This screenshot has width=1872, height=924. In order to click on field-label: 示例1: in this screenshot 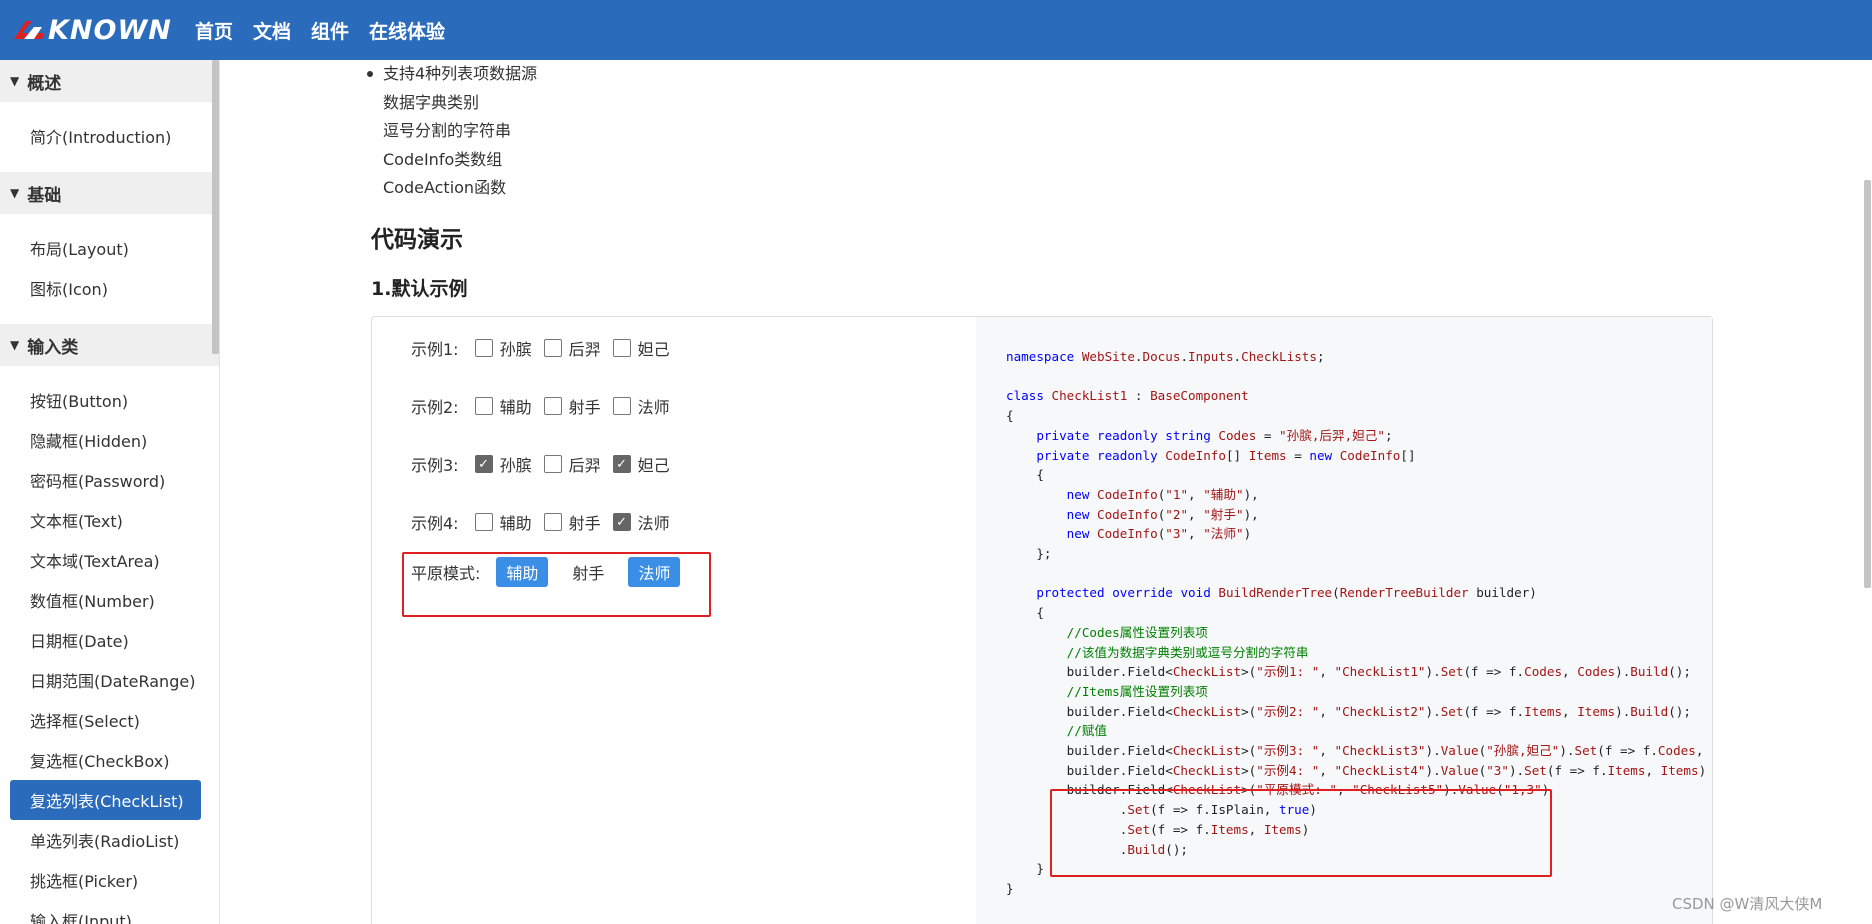, I will do `click(435, 349)`.